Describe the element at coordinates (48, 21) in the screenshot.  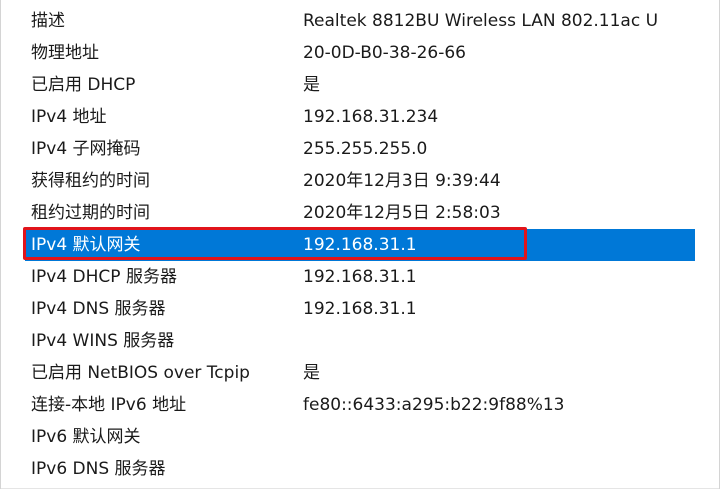
I see `property-name: 描述` at that location.